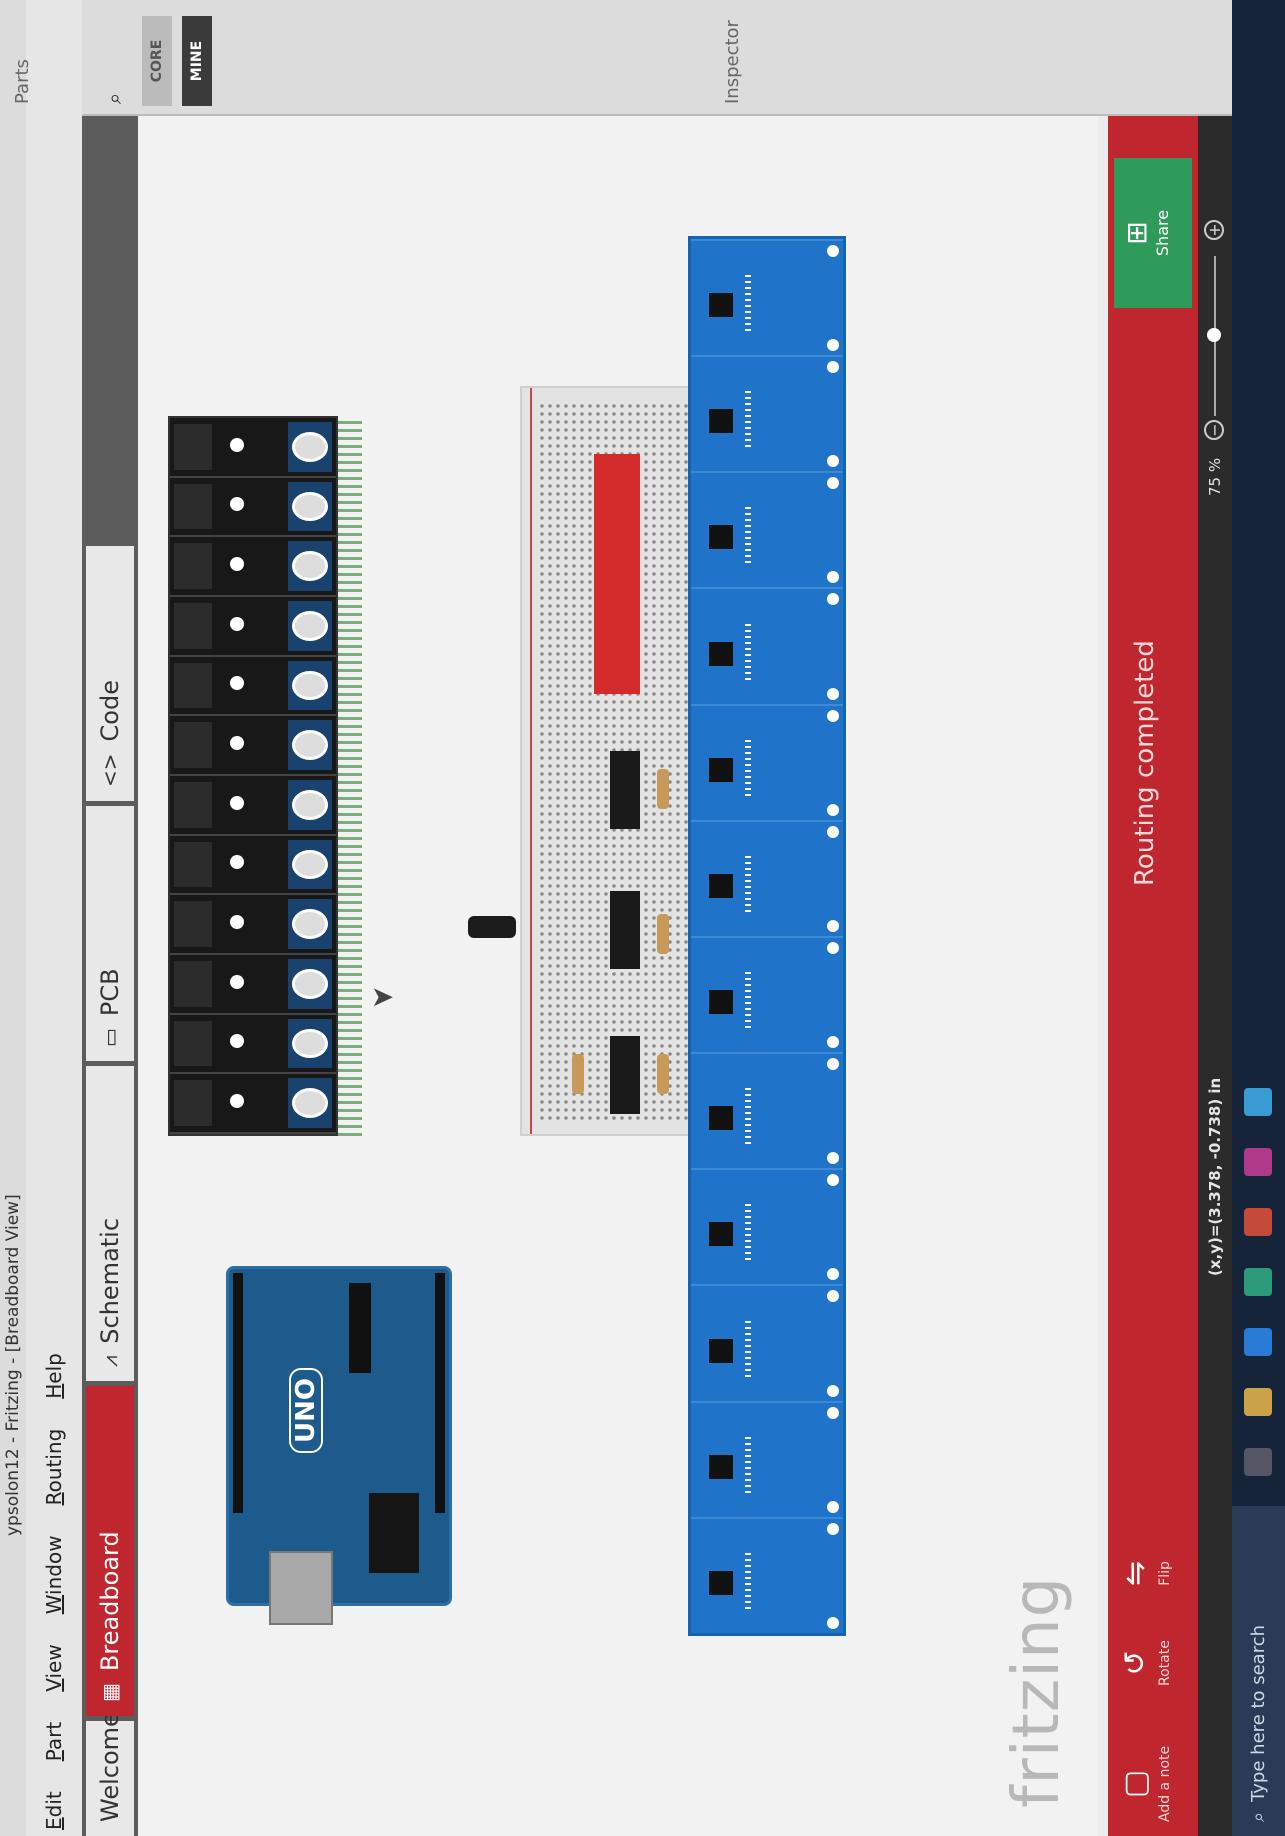  What do you see at coordinates (110, 1361) in the screenshot?
I see `schematic-icon: ⩘` at bounding box center [110, 1361].